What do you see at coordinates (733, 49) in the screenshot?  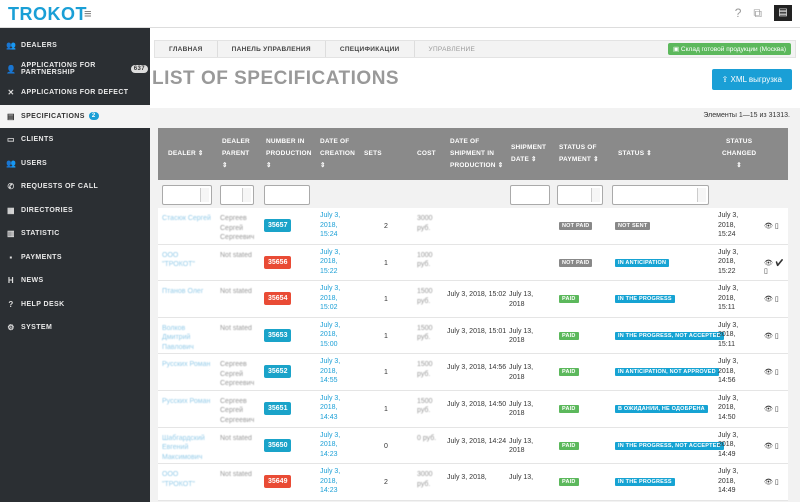 I see `warehouse-button-label: Склад готовой продукции (Москва)` at bounding box center [733, 49].